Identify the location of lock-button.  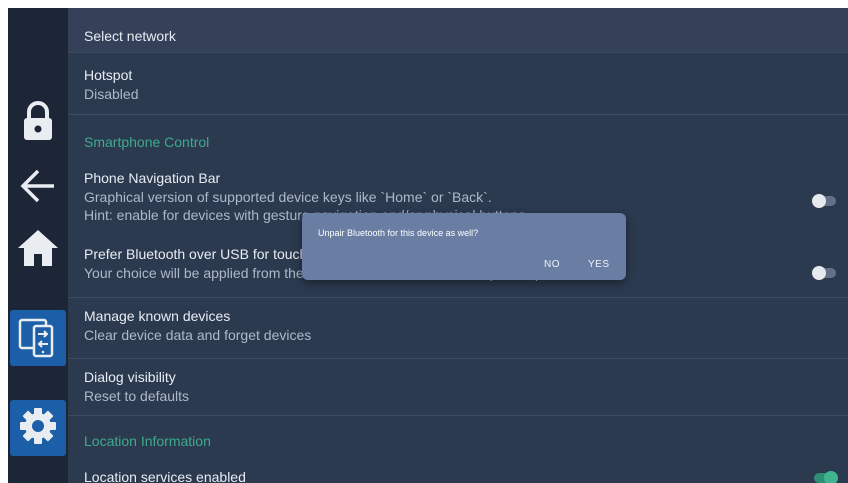
(38, 123).